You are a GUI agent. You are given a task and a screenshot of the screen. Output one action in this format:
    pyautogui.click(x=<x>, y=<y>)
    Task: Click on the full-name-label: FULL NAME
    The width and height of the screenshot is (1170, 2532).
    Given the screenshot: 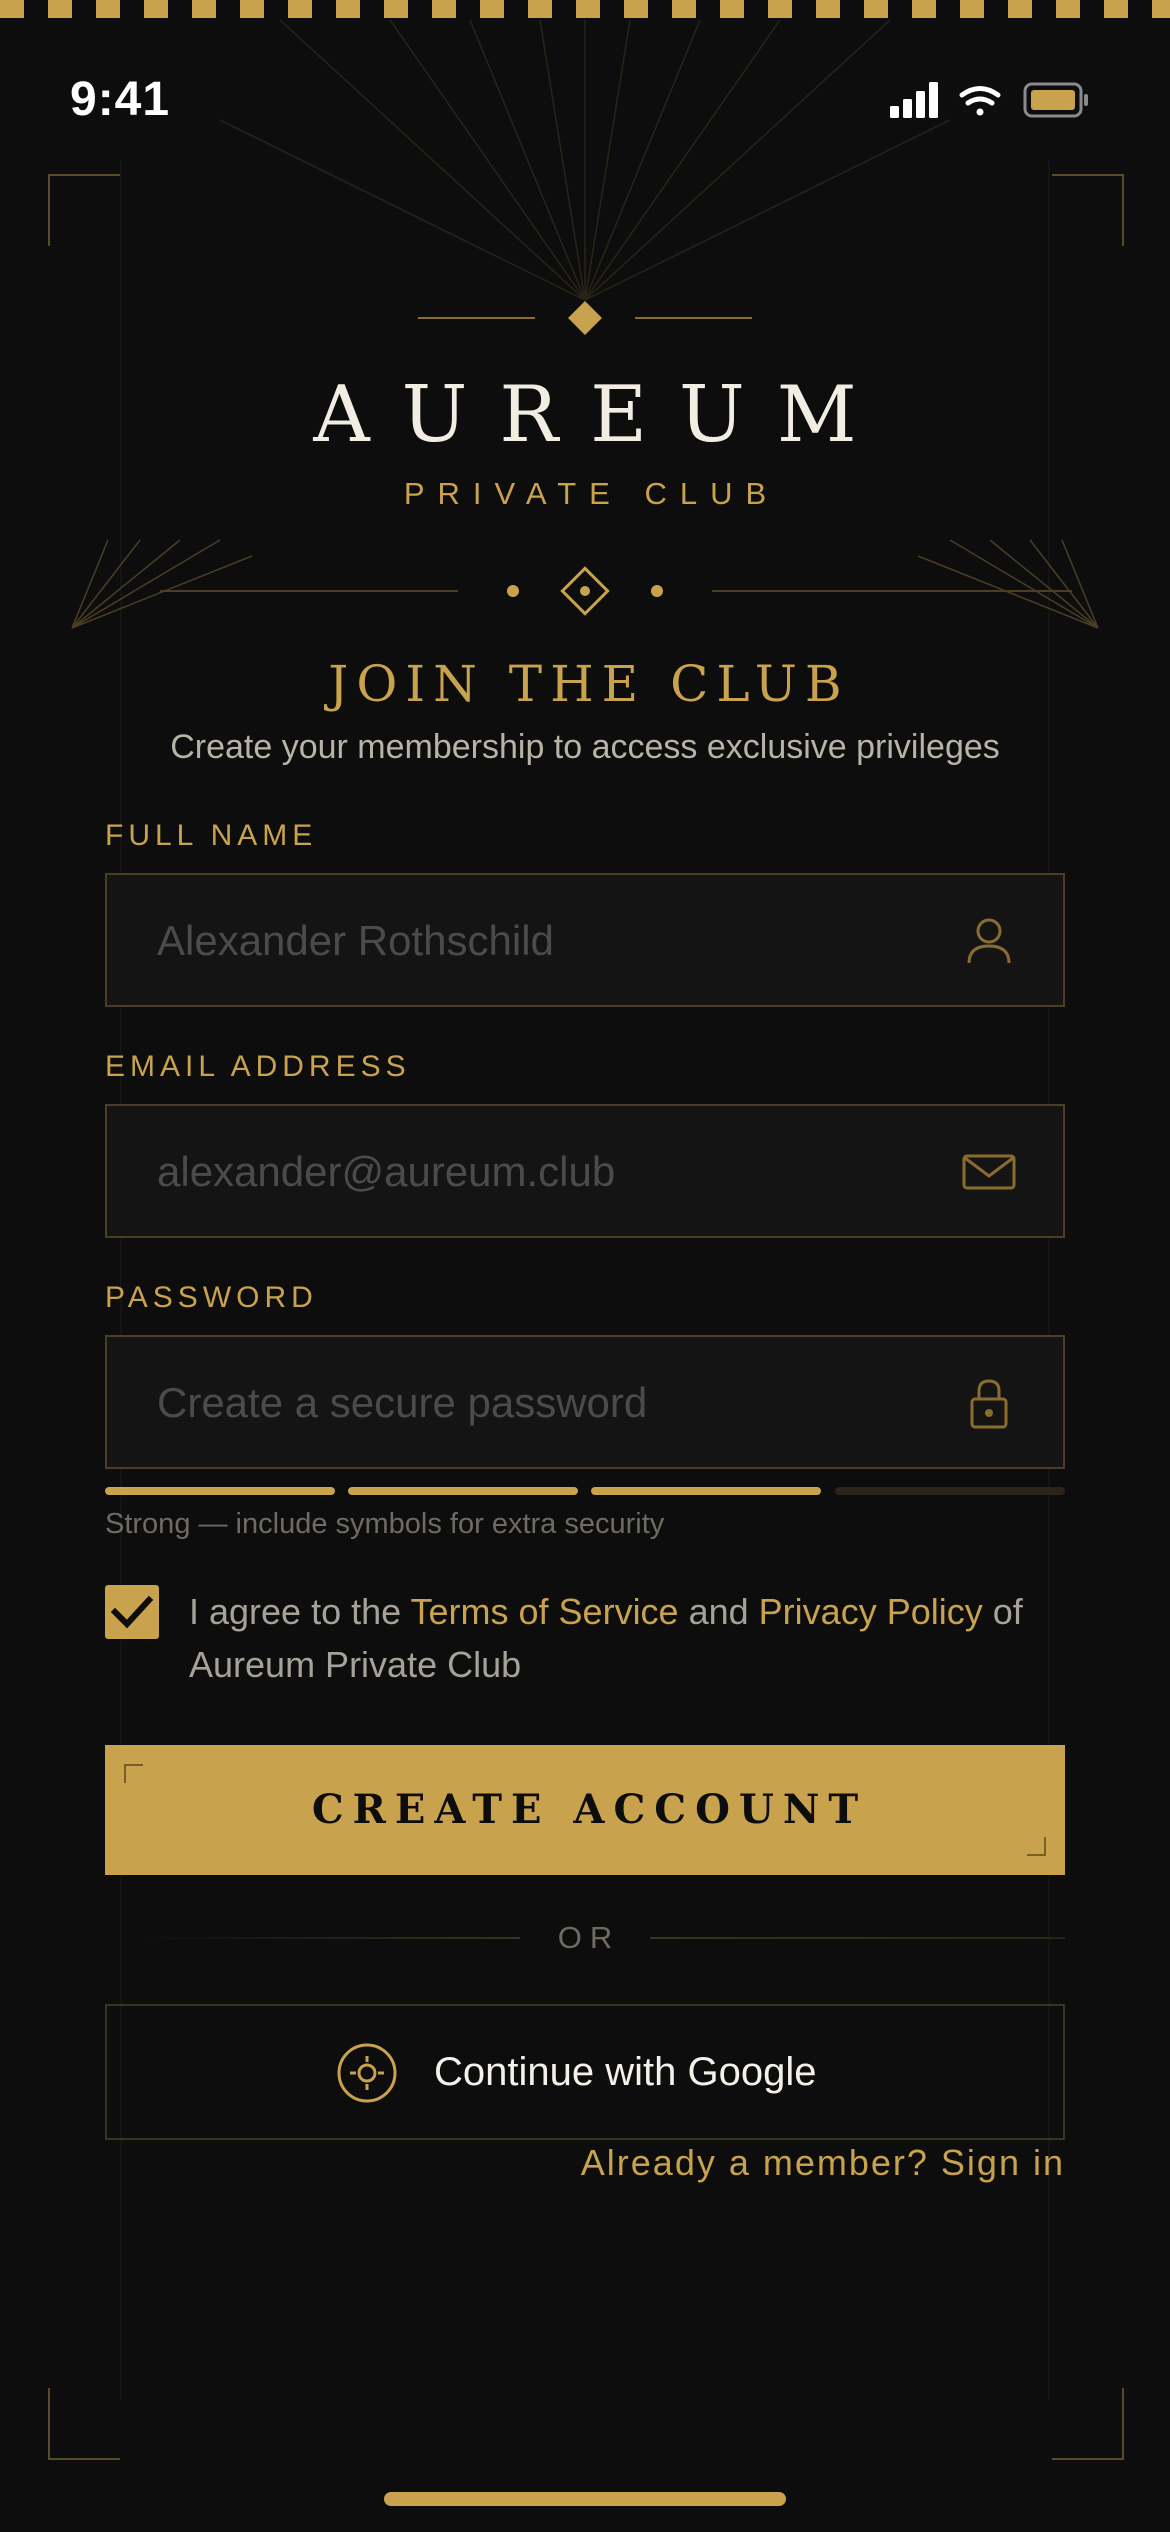 What is the action you would take?
    pyautogui.click(x=211, y=835)
    